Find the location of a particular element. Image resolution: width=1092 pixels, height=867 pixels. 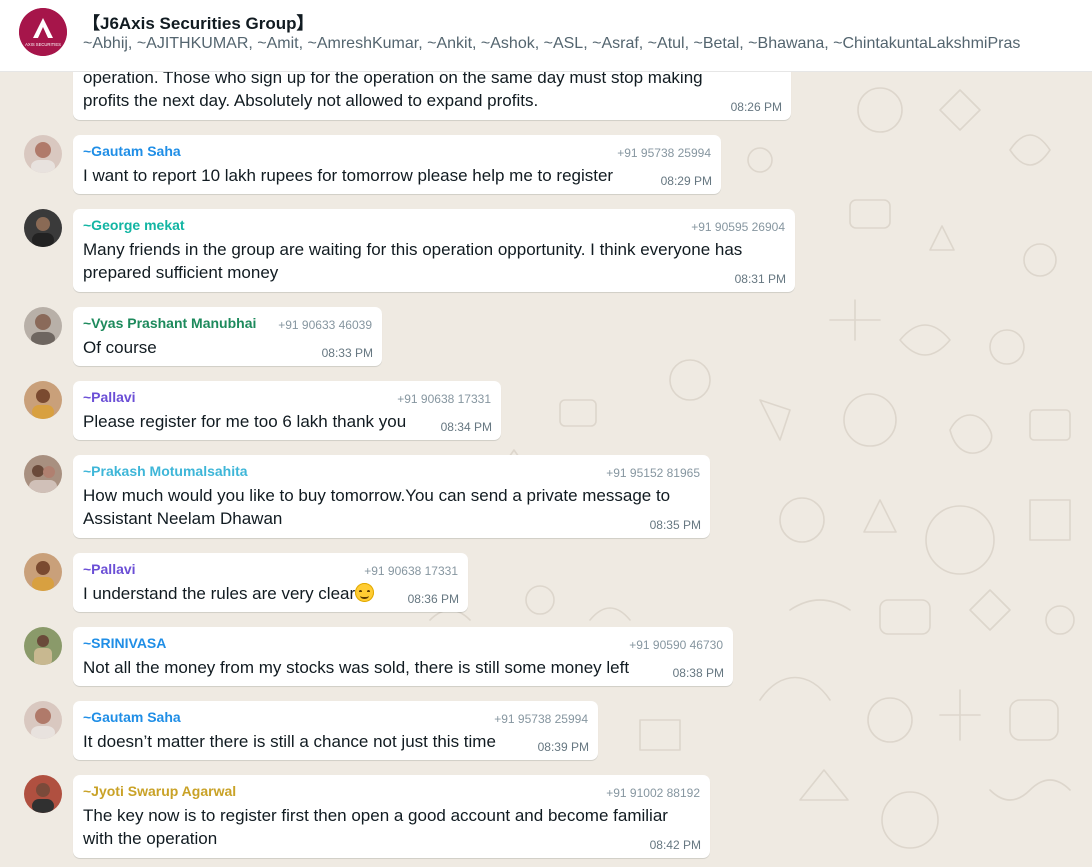

sender-name: ~Vyas Prashant Manubhai is located at coordinates (169, 323).